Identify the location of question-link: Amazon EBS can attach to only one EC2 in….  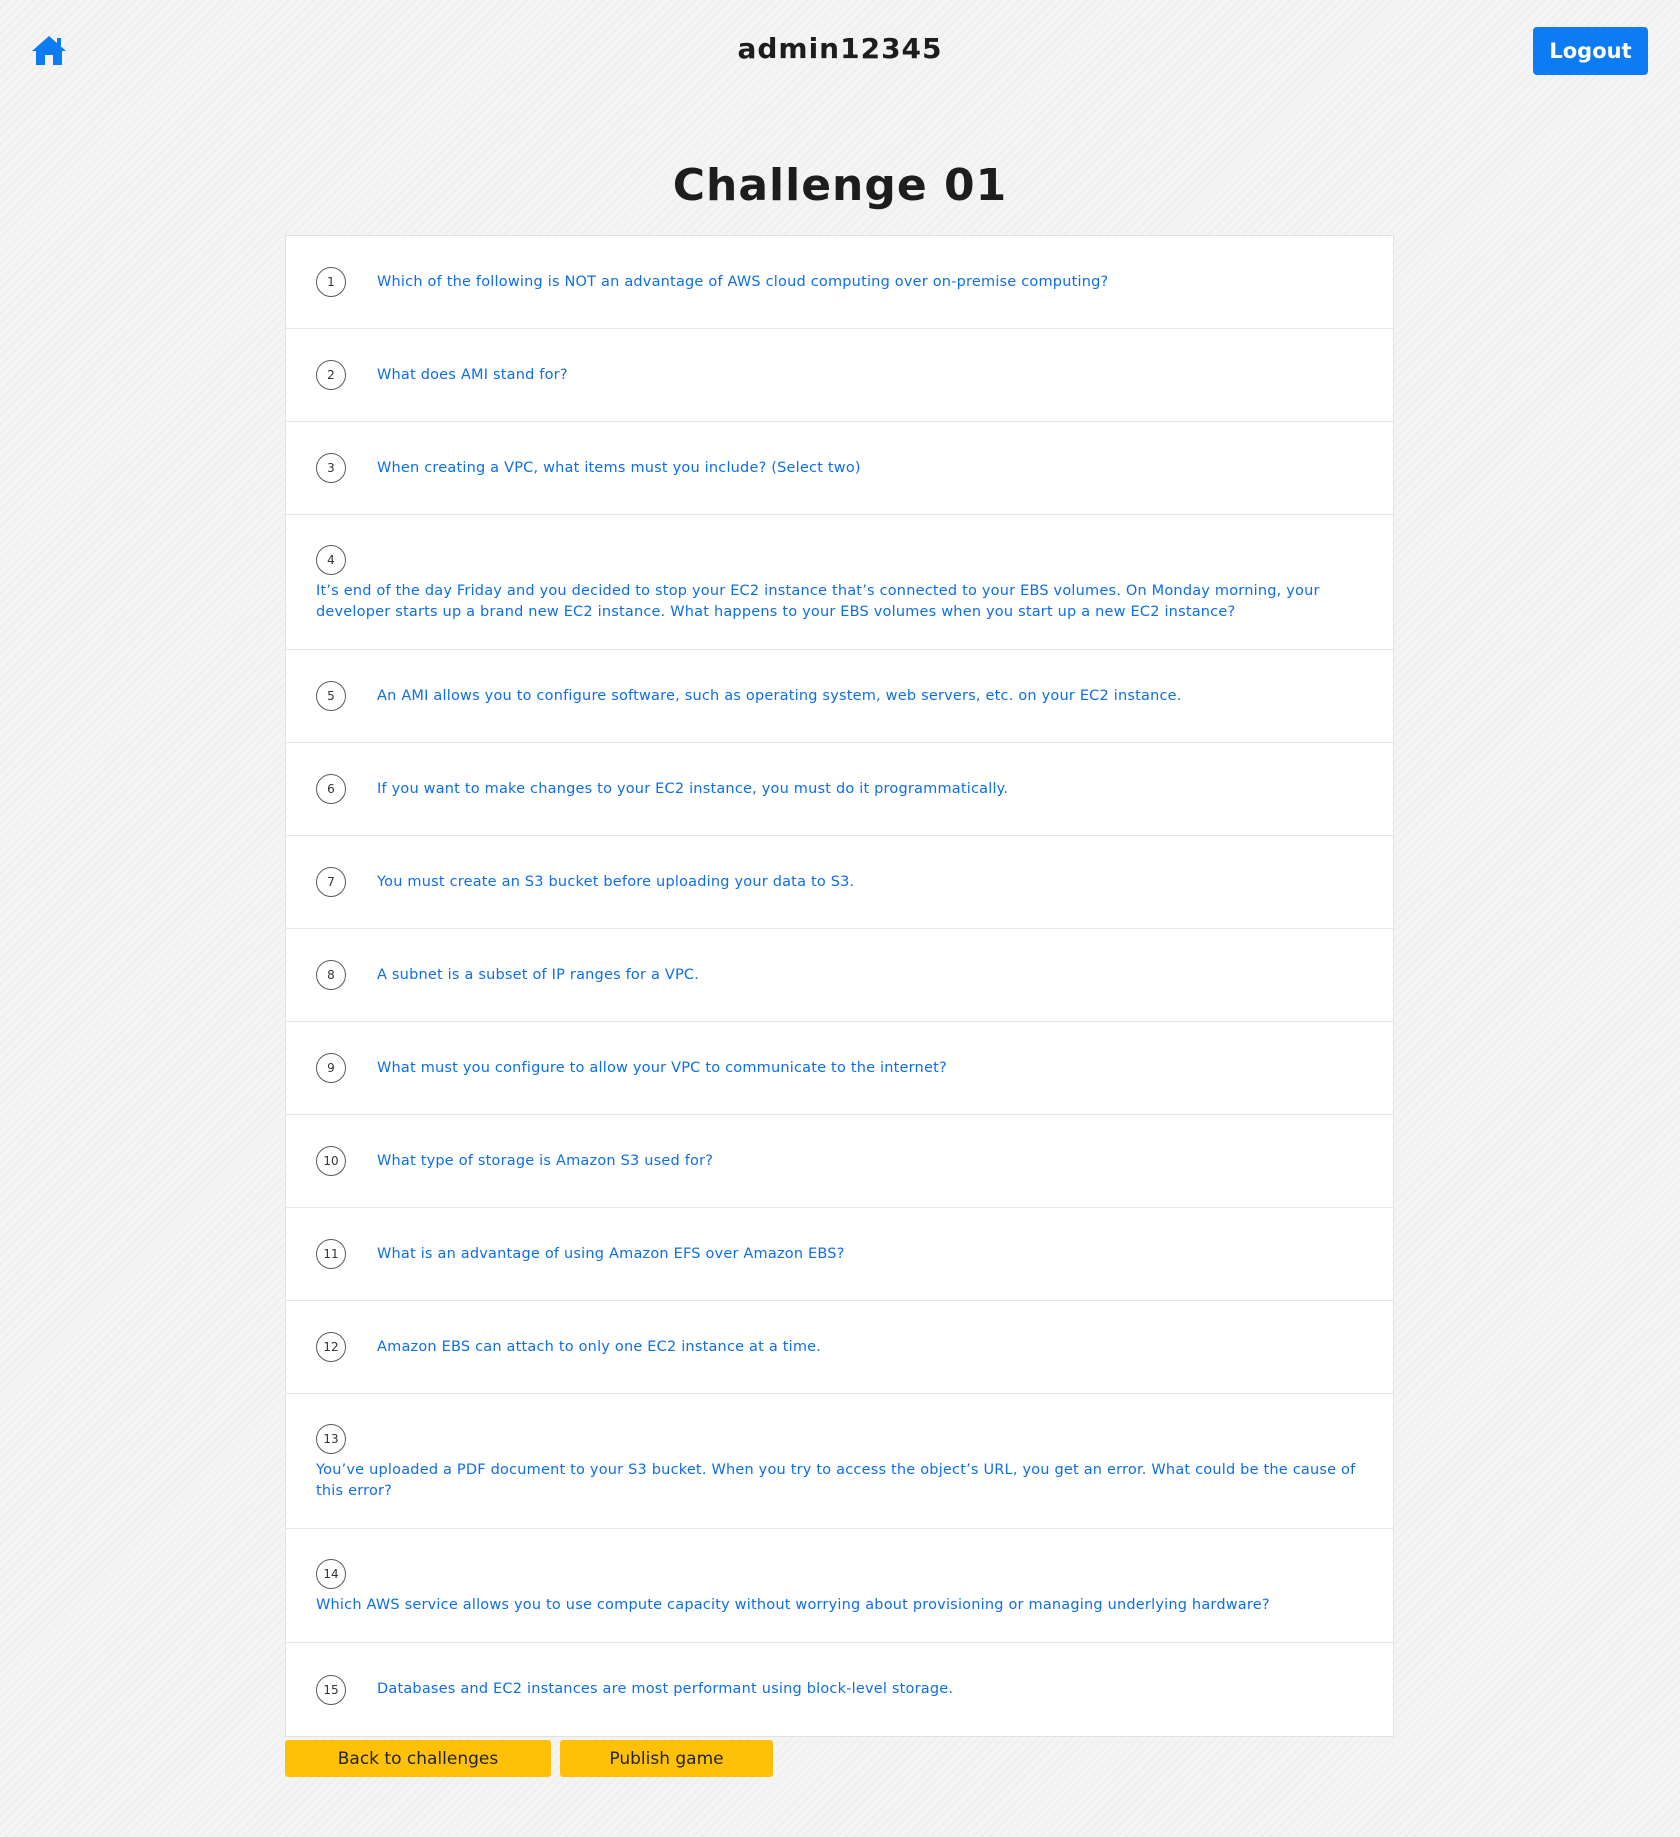
(599, 1347).